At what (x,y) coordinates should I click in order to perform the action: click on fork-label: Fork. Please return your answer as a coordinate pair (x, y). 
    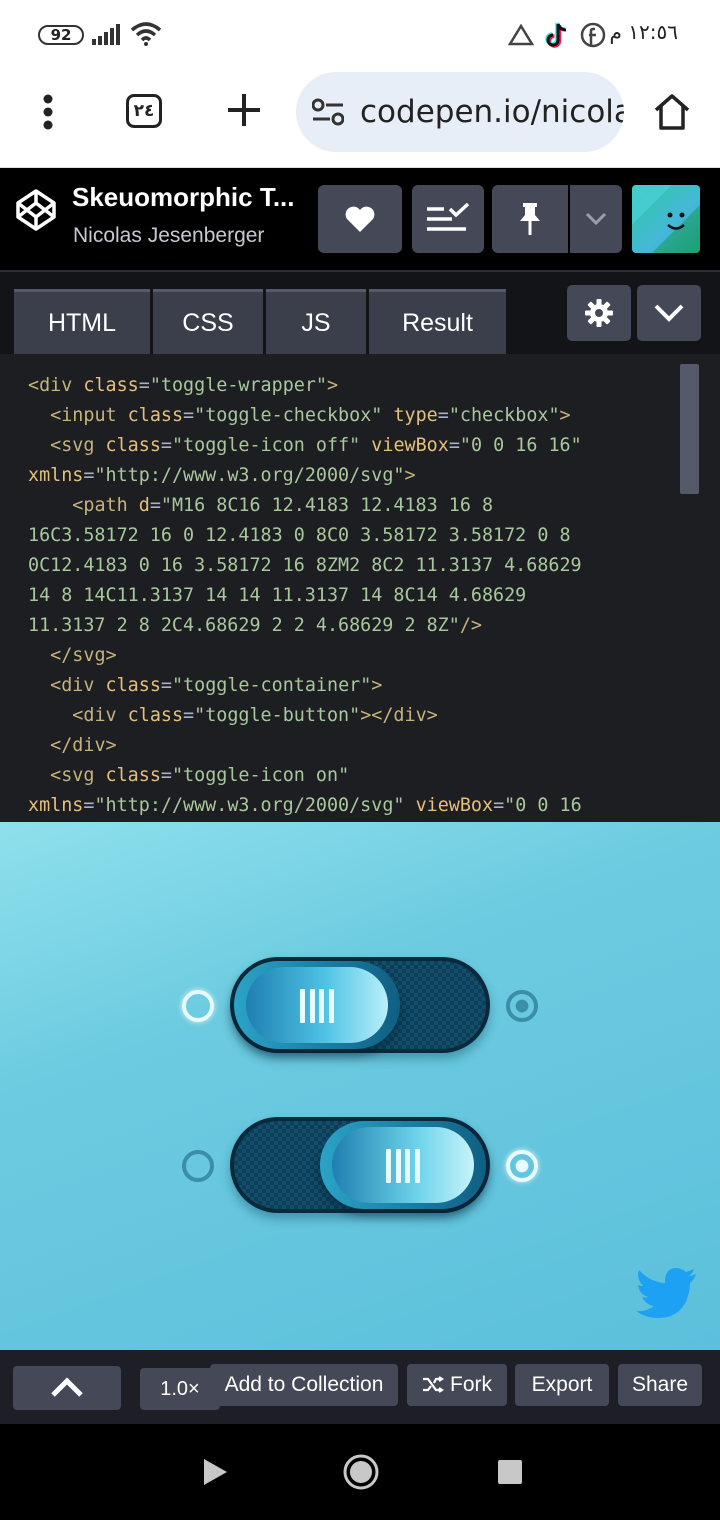
    Looking at the image, I should click on (471, 1384).